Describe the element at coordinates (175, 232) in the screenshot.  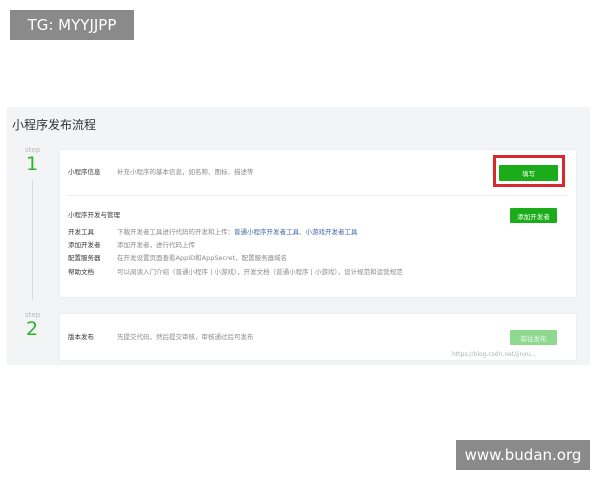
I see `dev-tools-desc-text: 下载开发者工具进行代码的开发和上传：` at that location.